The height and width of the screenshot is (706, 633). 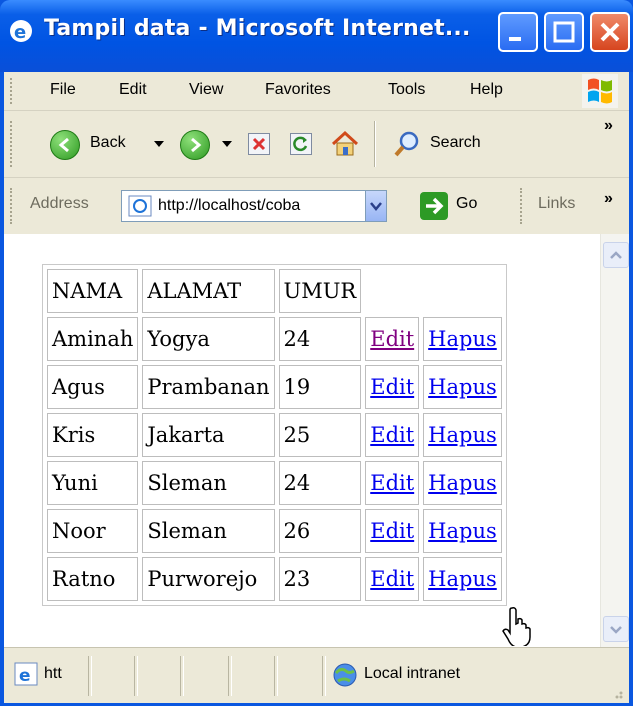 I want to click on close-button, so click(x=610, y=32).